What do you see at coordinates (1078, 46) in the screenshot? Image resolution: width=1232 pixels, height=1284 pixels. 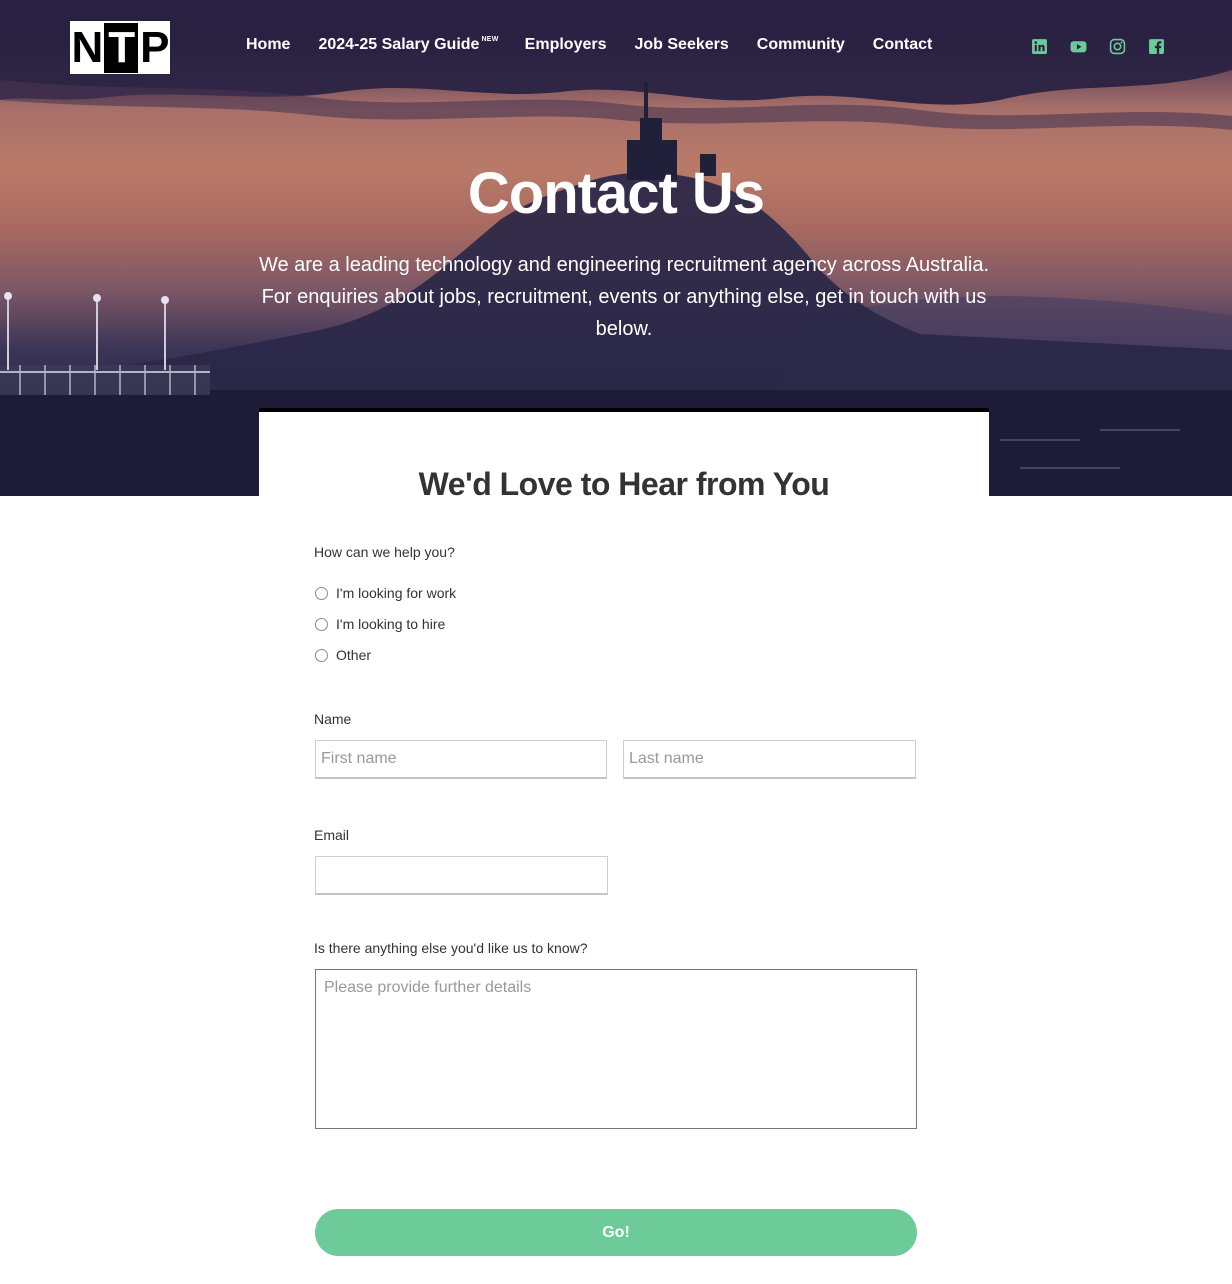 I see `youtube-icon` at bounding box center [1078, 46].